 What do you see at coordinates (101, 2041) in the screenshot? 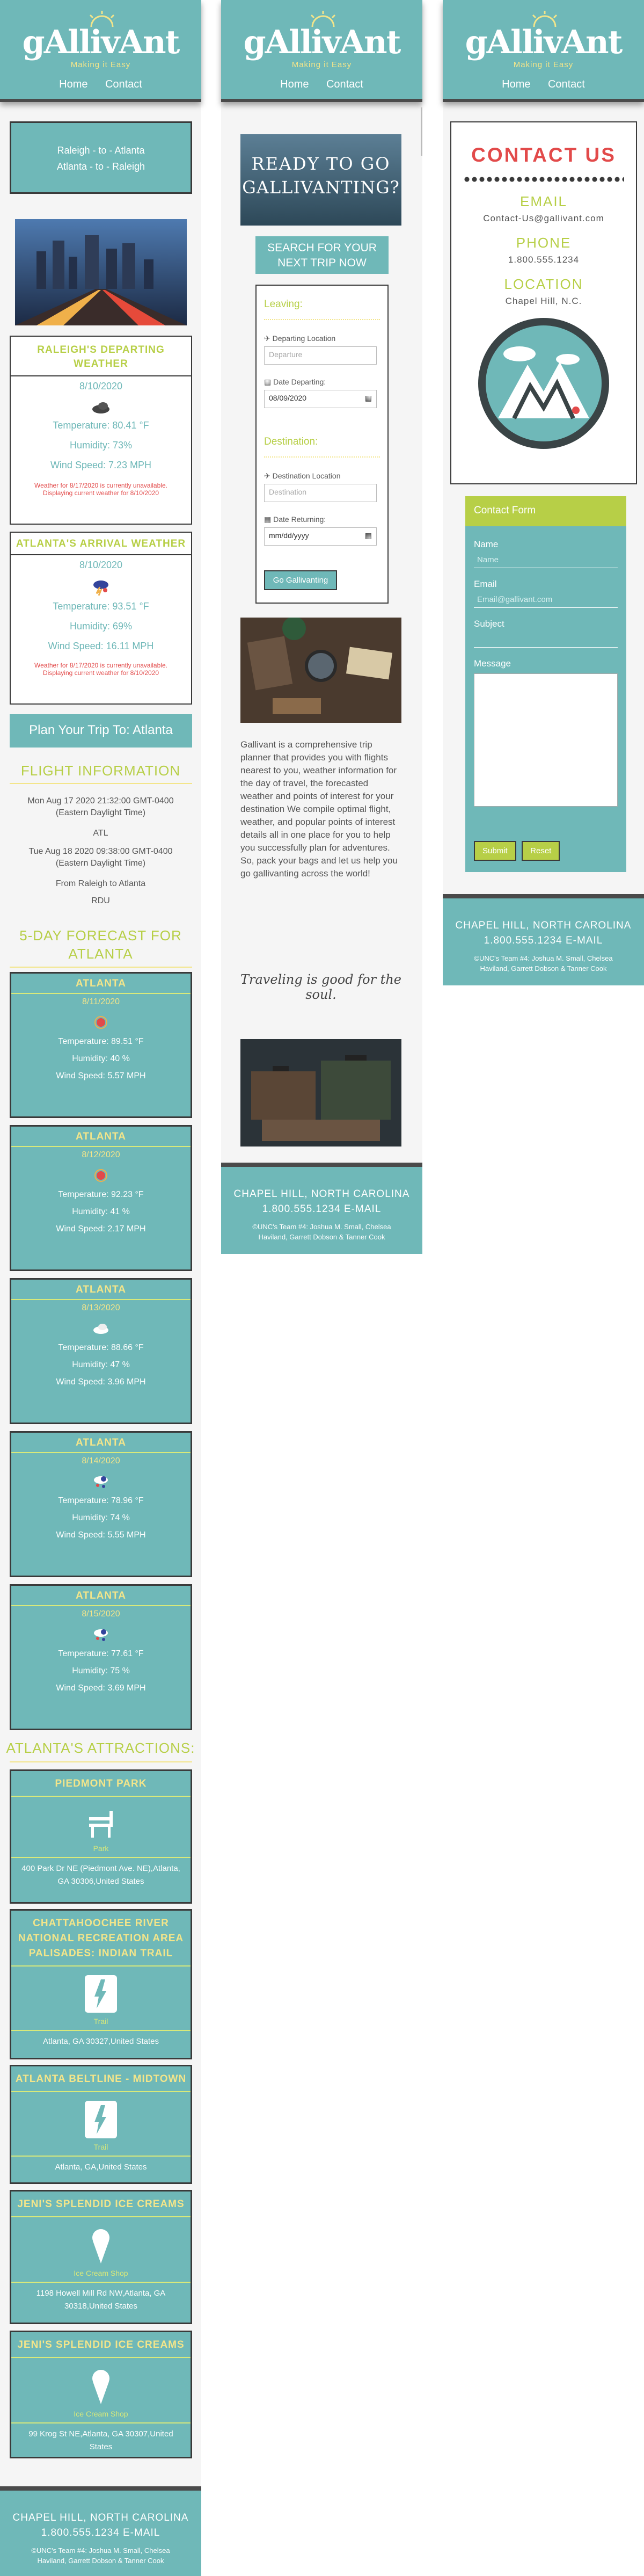
I see `attraction-address: Atlanta, GA 30327,United States` at bounding box center [101, 2041].